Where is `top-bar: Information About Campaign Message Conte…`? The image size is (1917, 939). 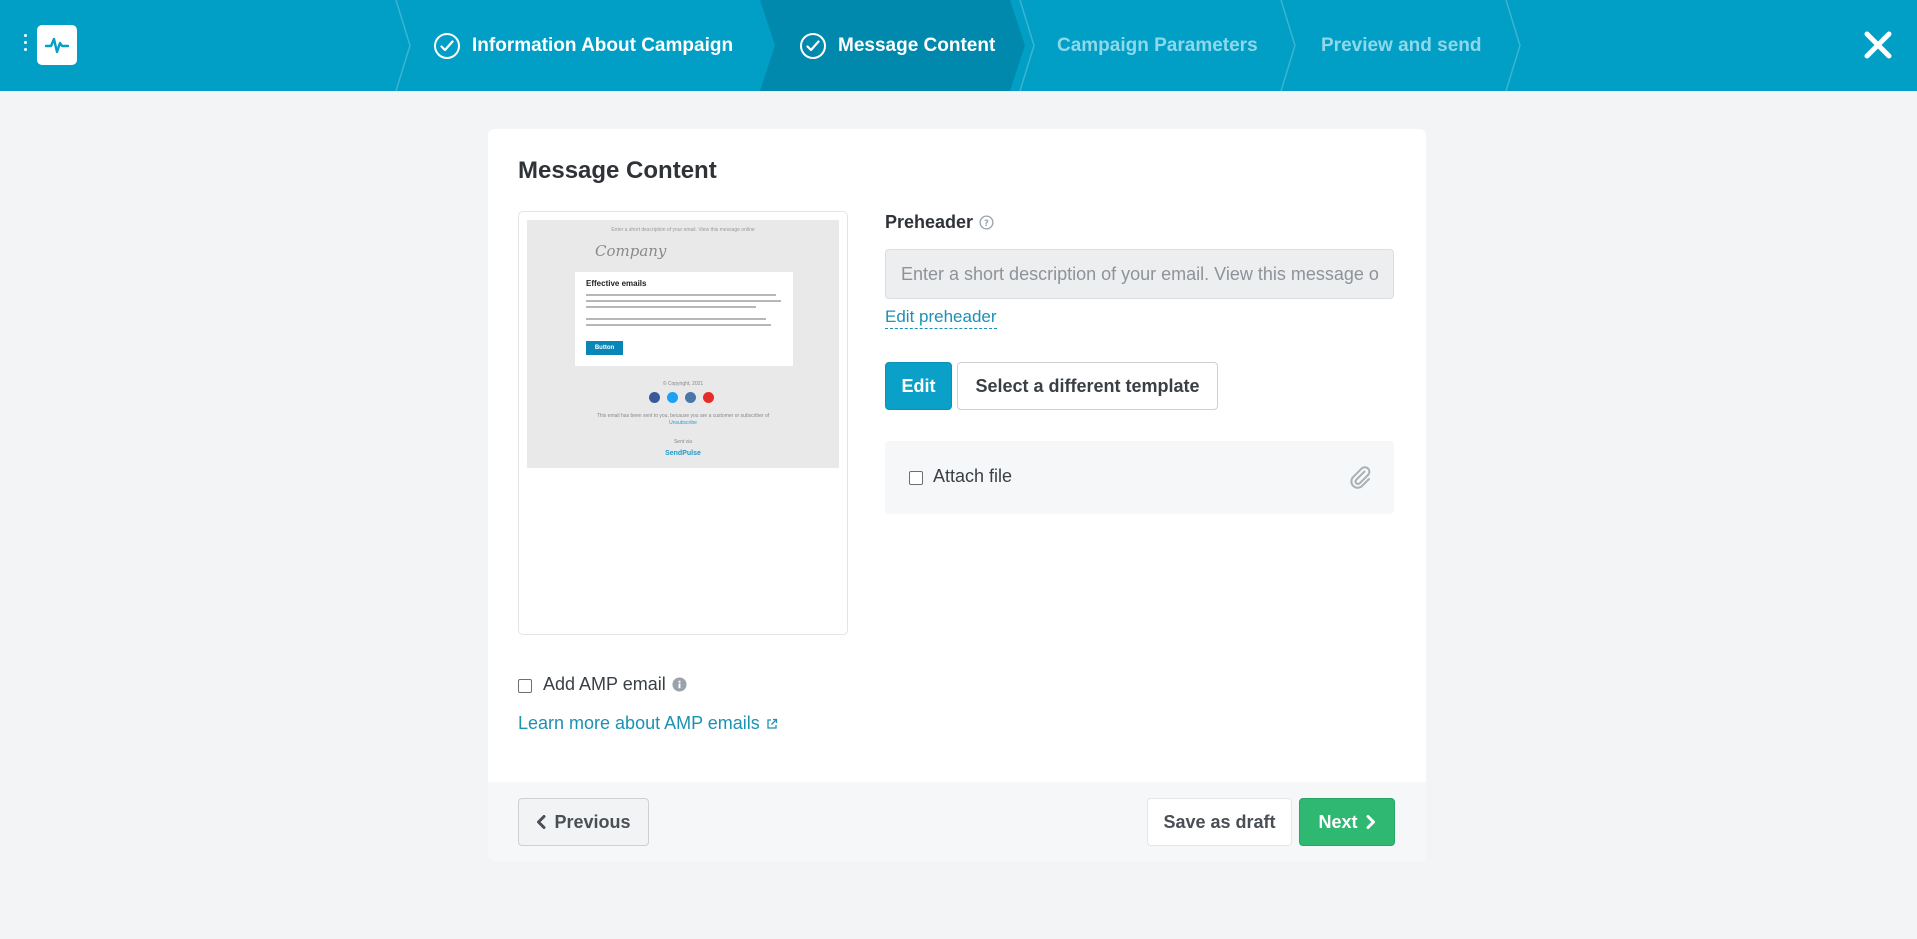 top-bar: Information About Campaign Message Conte… is located at coordinates (958, 45).